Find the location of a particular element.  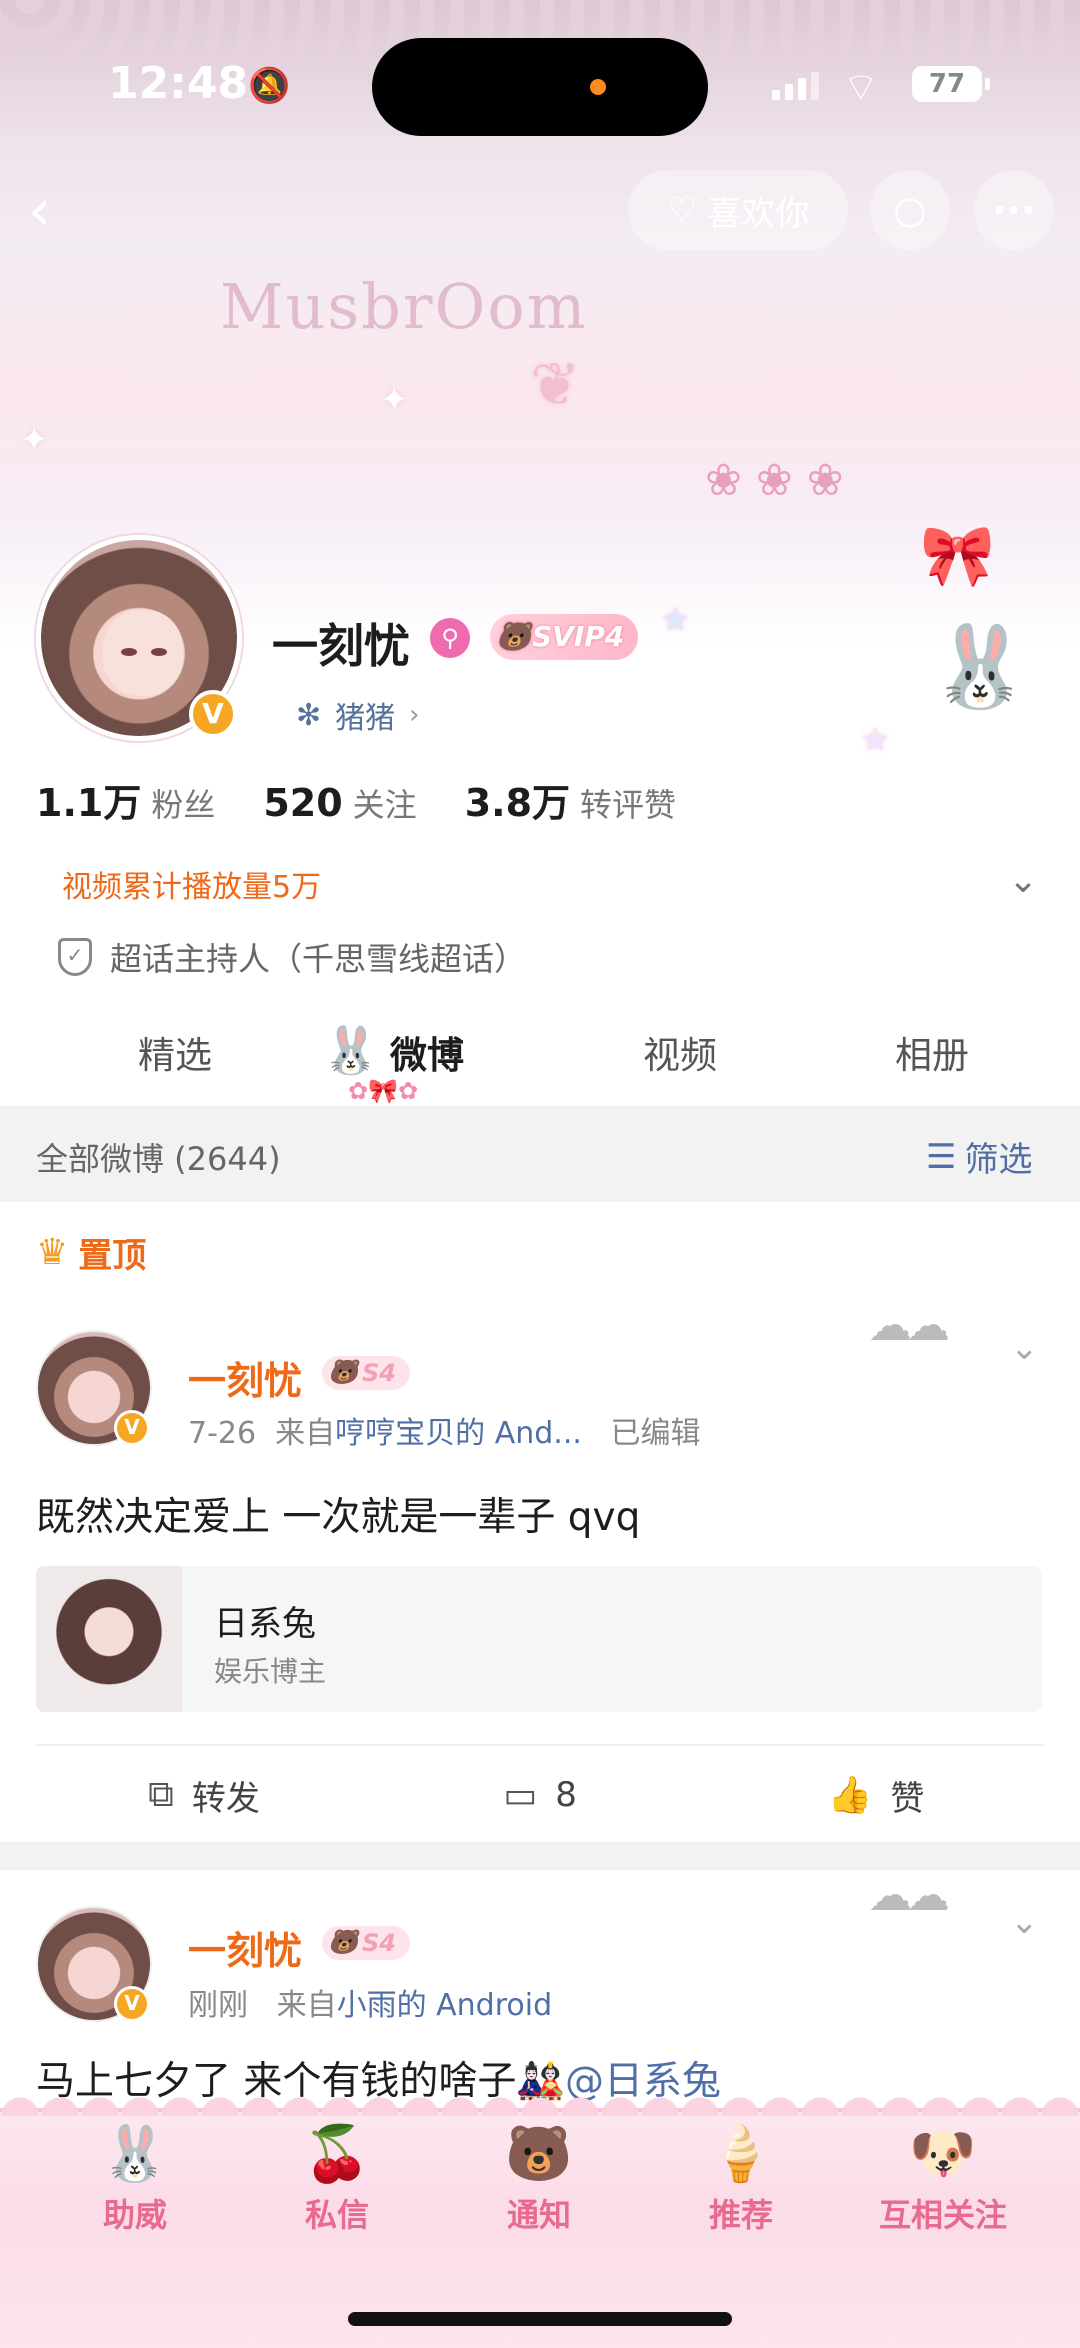

card-subtitle: 娱乐博主 is located at coordinates (270, 1671).